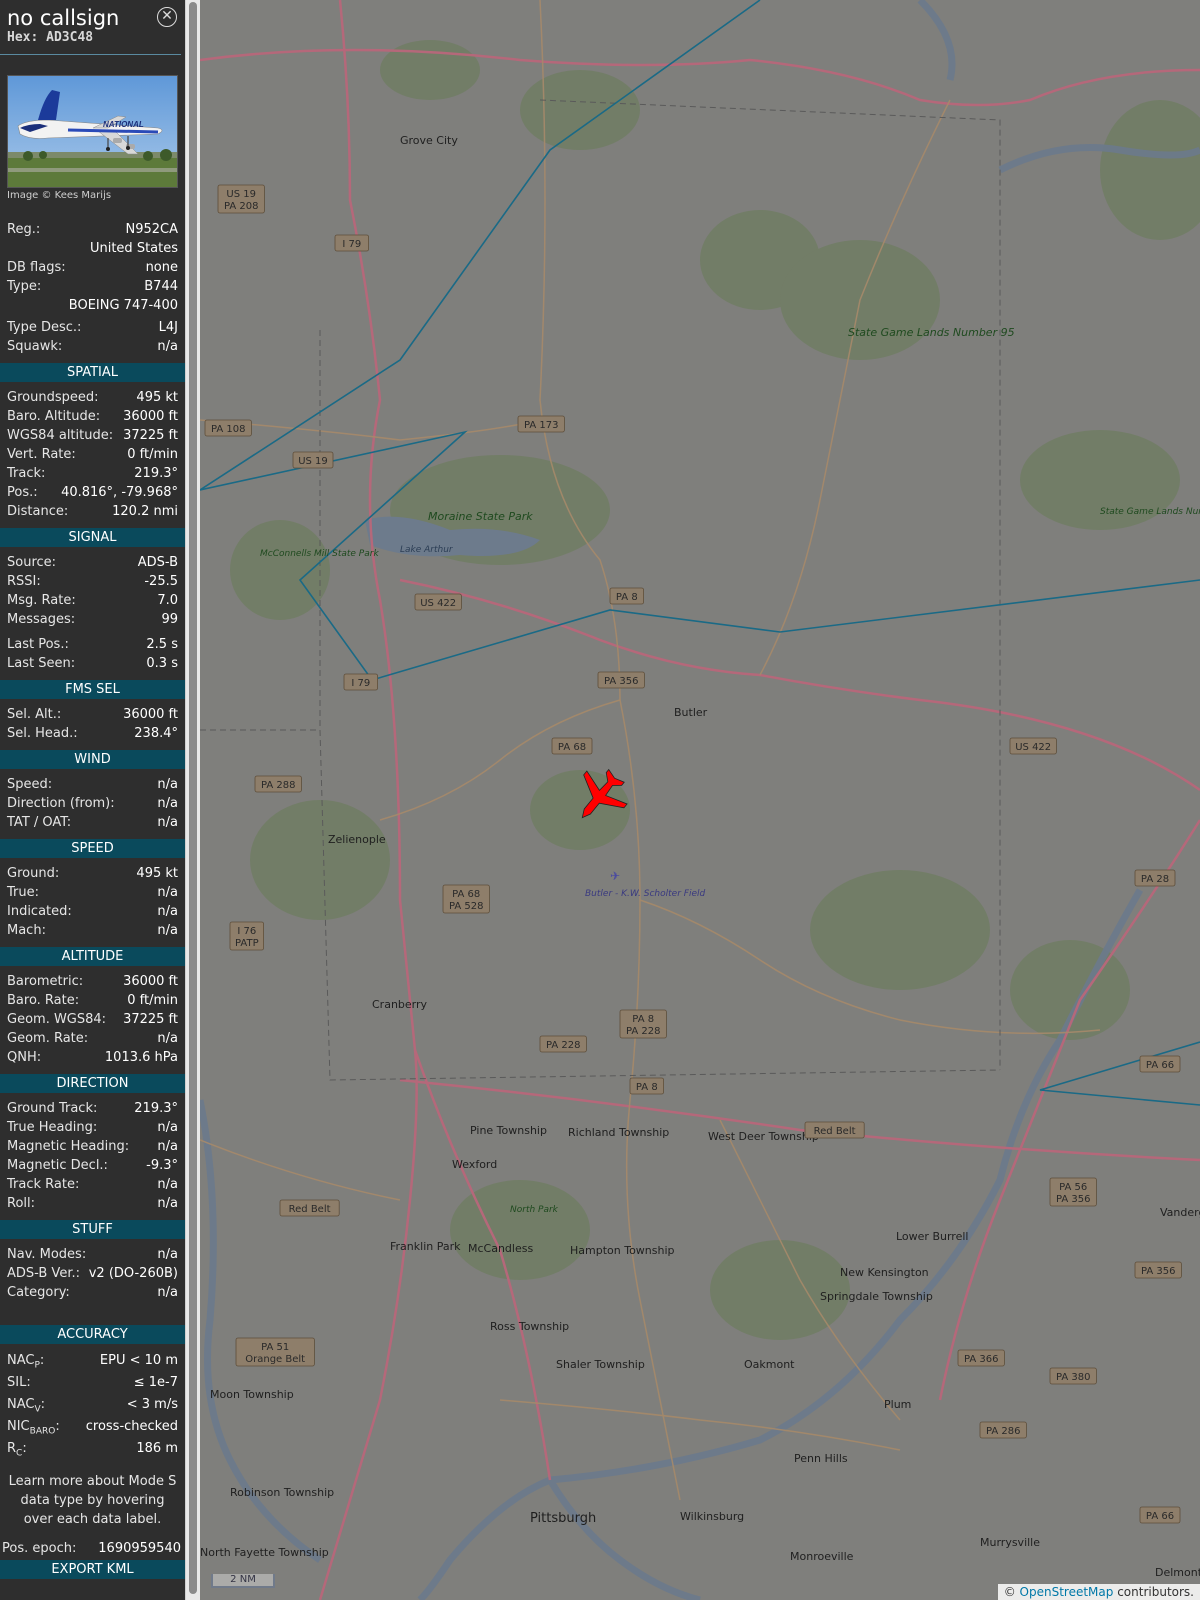 The width and height of the screenshot is (1200, 1600). What do you see at coordinates (39, 822) in the screenshot?
I see `row-label: TAT / OAT:` at bounding box center [39, 822].